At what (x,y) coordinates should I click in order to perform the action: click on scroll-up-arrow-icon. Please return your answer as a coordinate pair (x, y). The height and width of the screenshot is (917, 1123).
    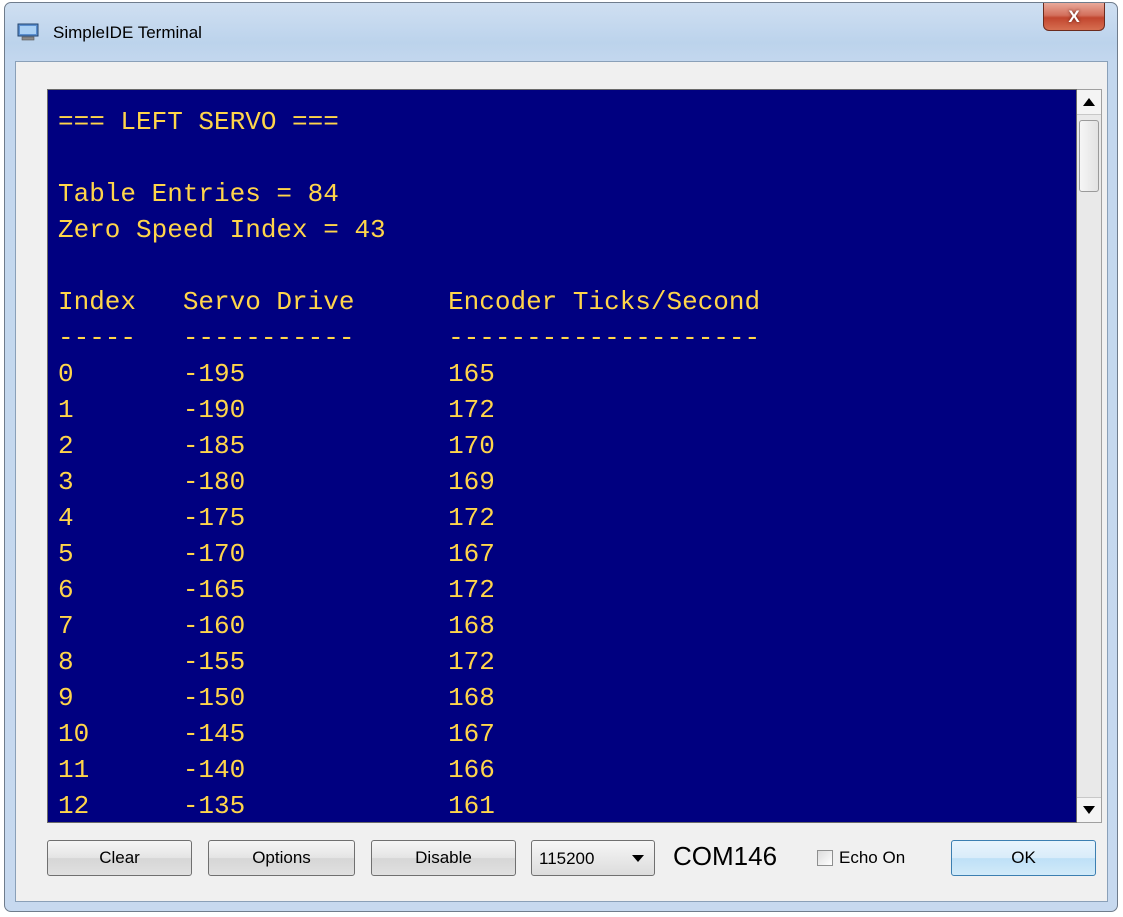
    Looking at the image, I should click on (1089, 102).